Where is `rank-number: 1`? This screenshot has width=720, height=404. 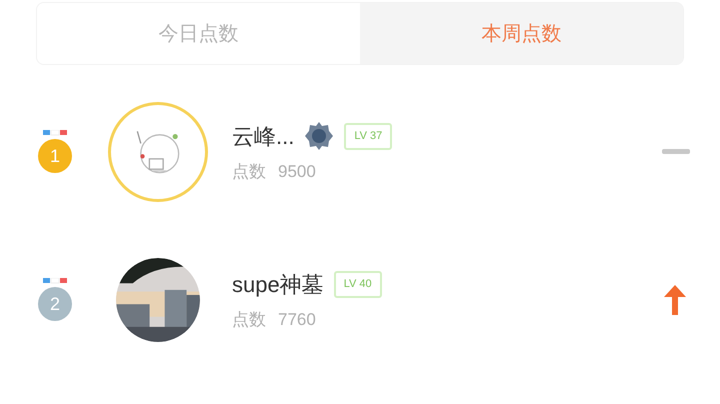 rank-number: 1 is located at coordinates (55, 156).